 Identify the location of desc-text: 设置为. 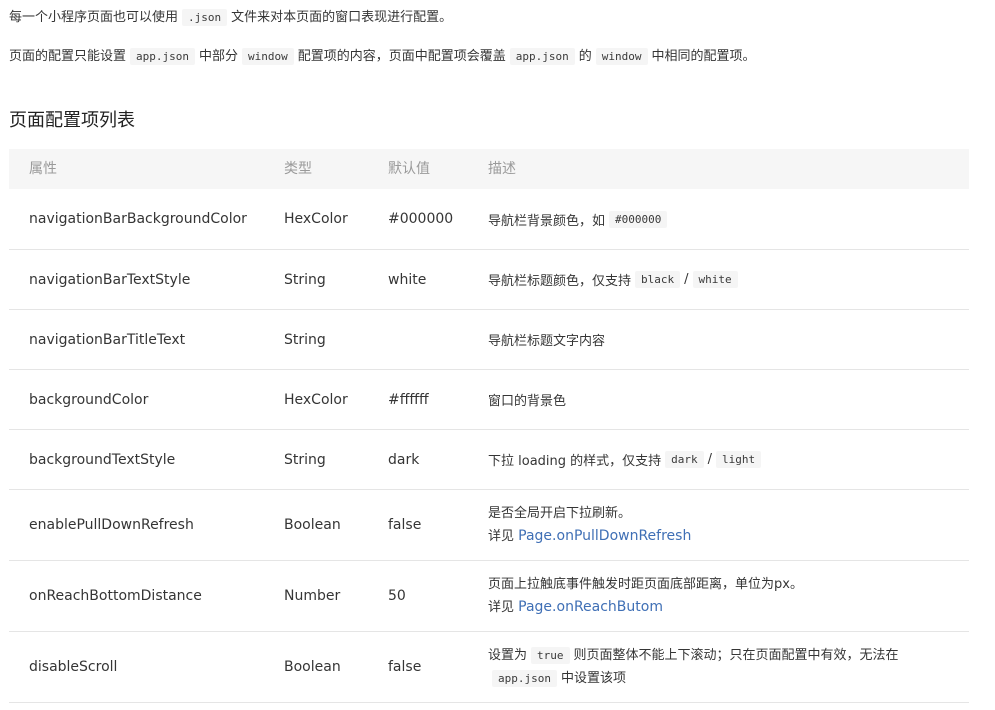
(508, 655).